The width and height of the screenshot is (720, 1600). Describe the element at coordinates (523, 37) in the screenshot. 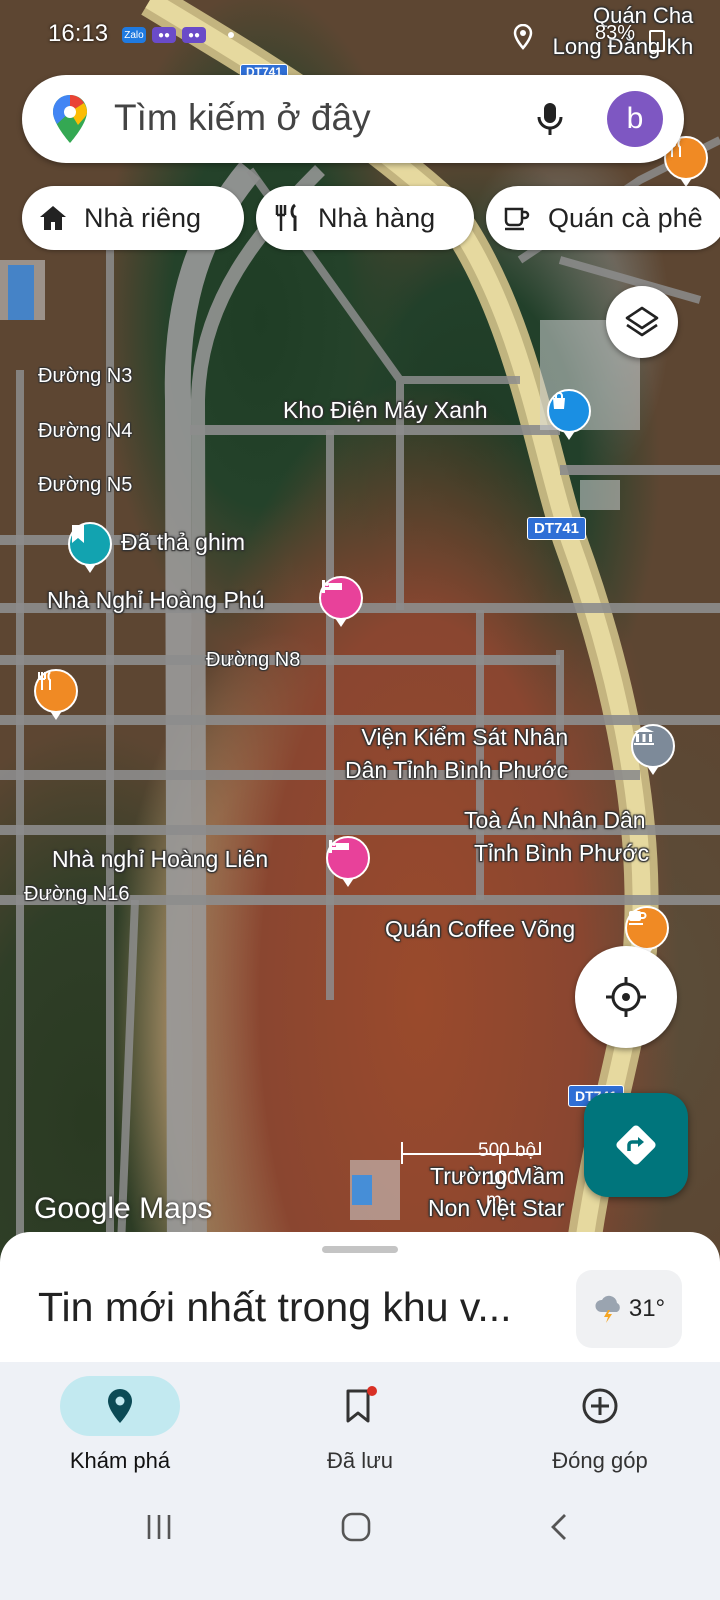

I see `location-status-icon` at that location.